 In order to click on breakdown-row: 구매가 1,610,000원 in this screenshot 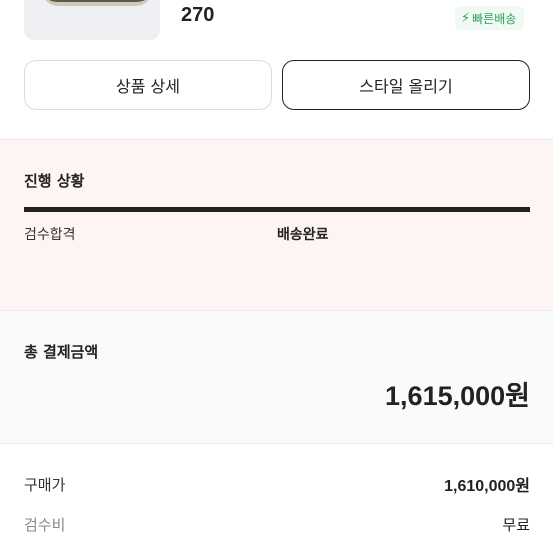, I will do `click(277, 484)`.